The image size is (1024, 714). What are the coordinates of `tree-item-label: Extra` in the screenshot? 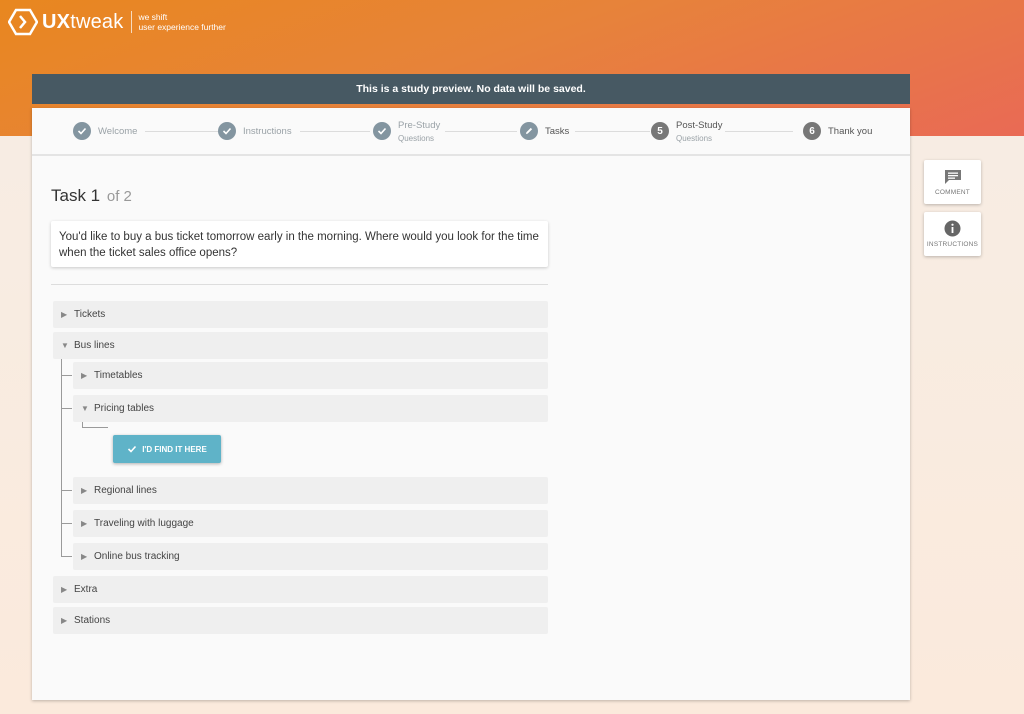 It's located at (86, 589).